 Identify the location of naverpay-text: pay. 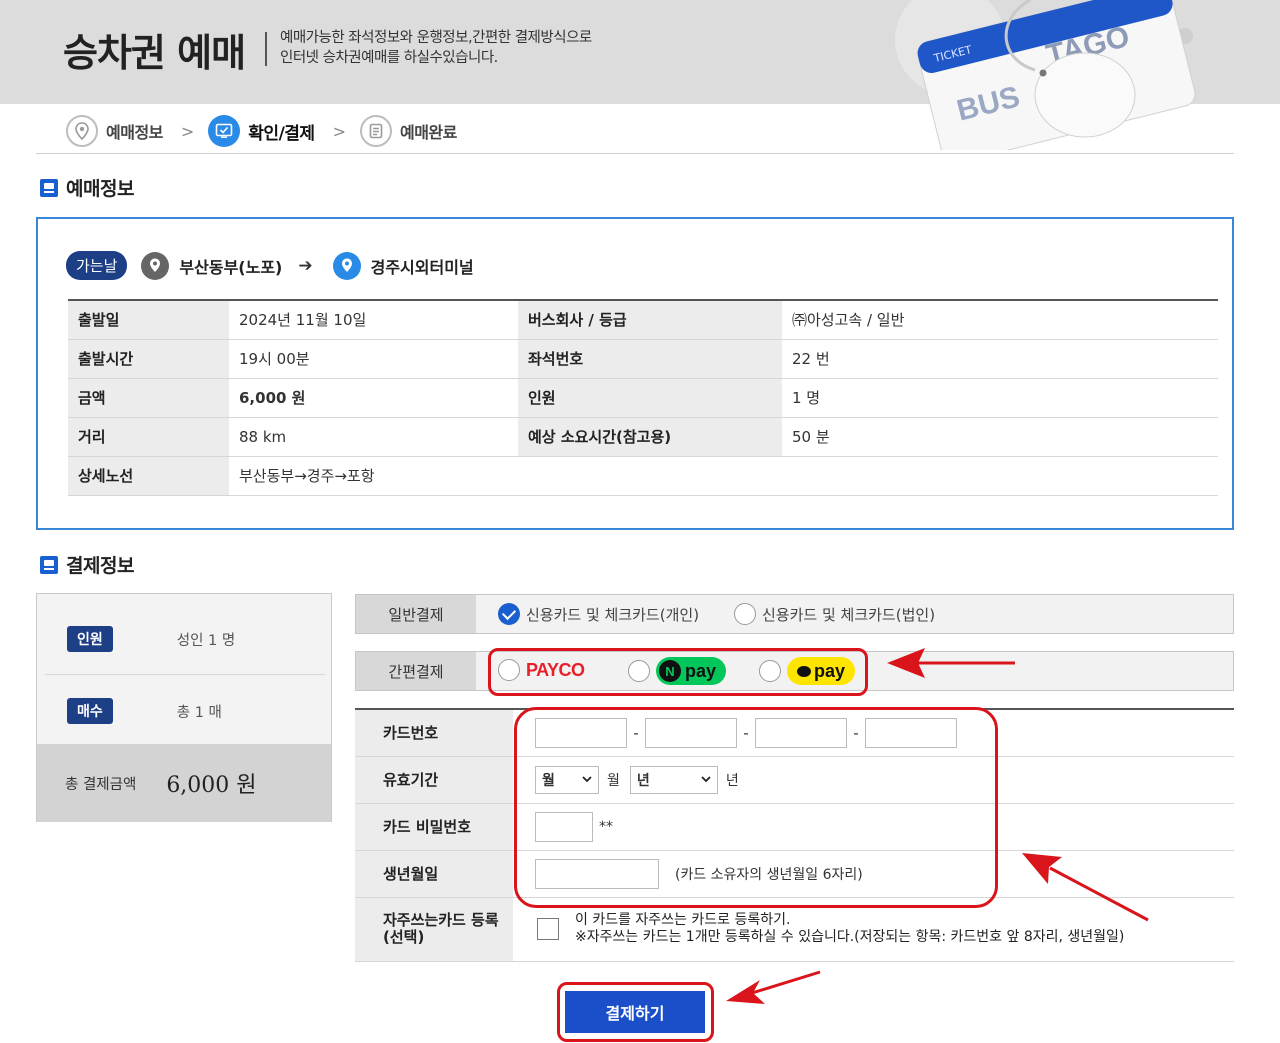
(701, 670).